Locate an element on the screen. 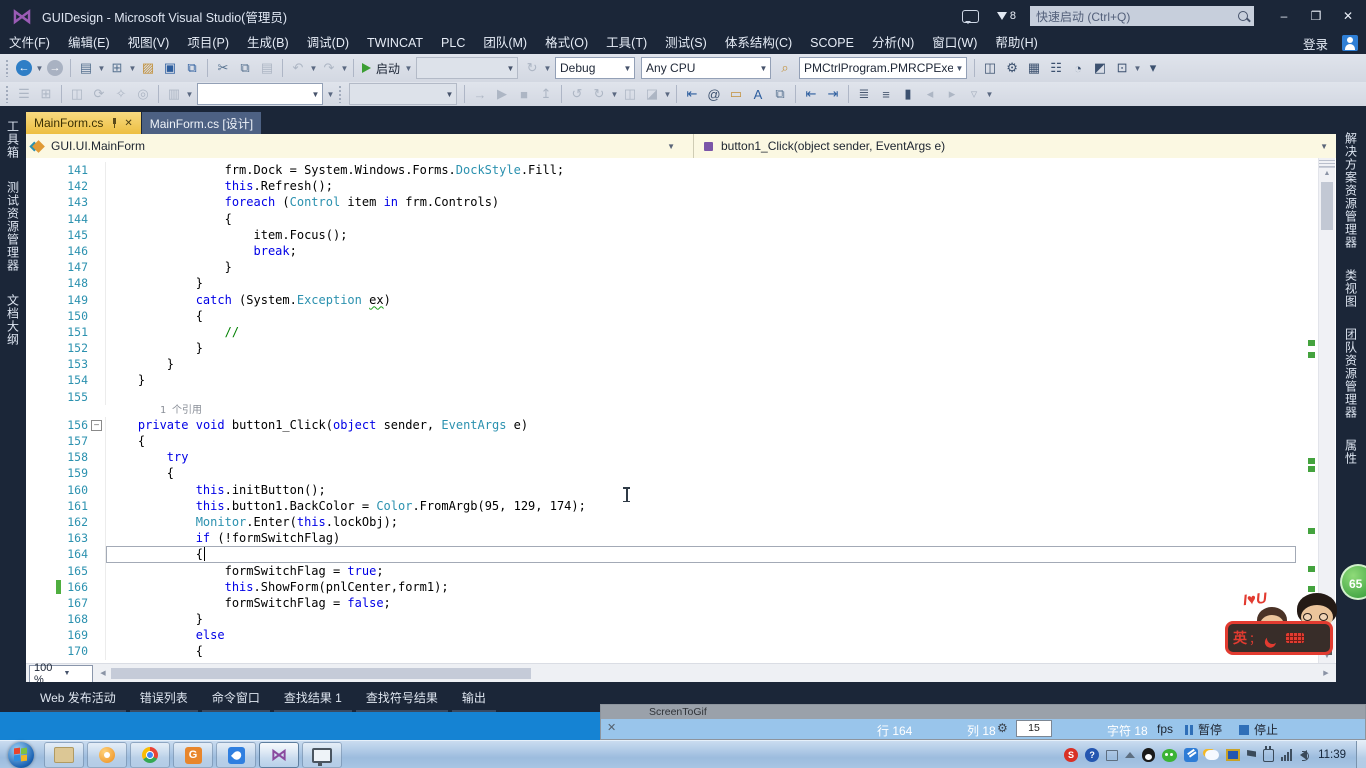  uncomment-lines-icon: ≡ is located at coordinates (886, 94).